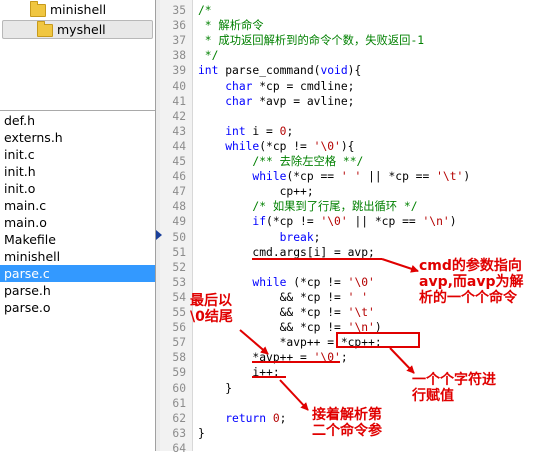  Describe the element at coordinates (179, 328) in the screenshot. I see `line-number: 56` at that location.